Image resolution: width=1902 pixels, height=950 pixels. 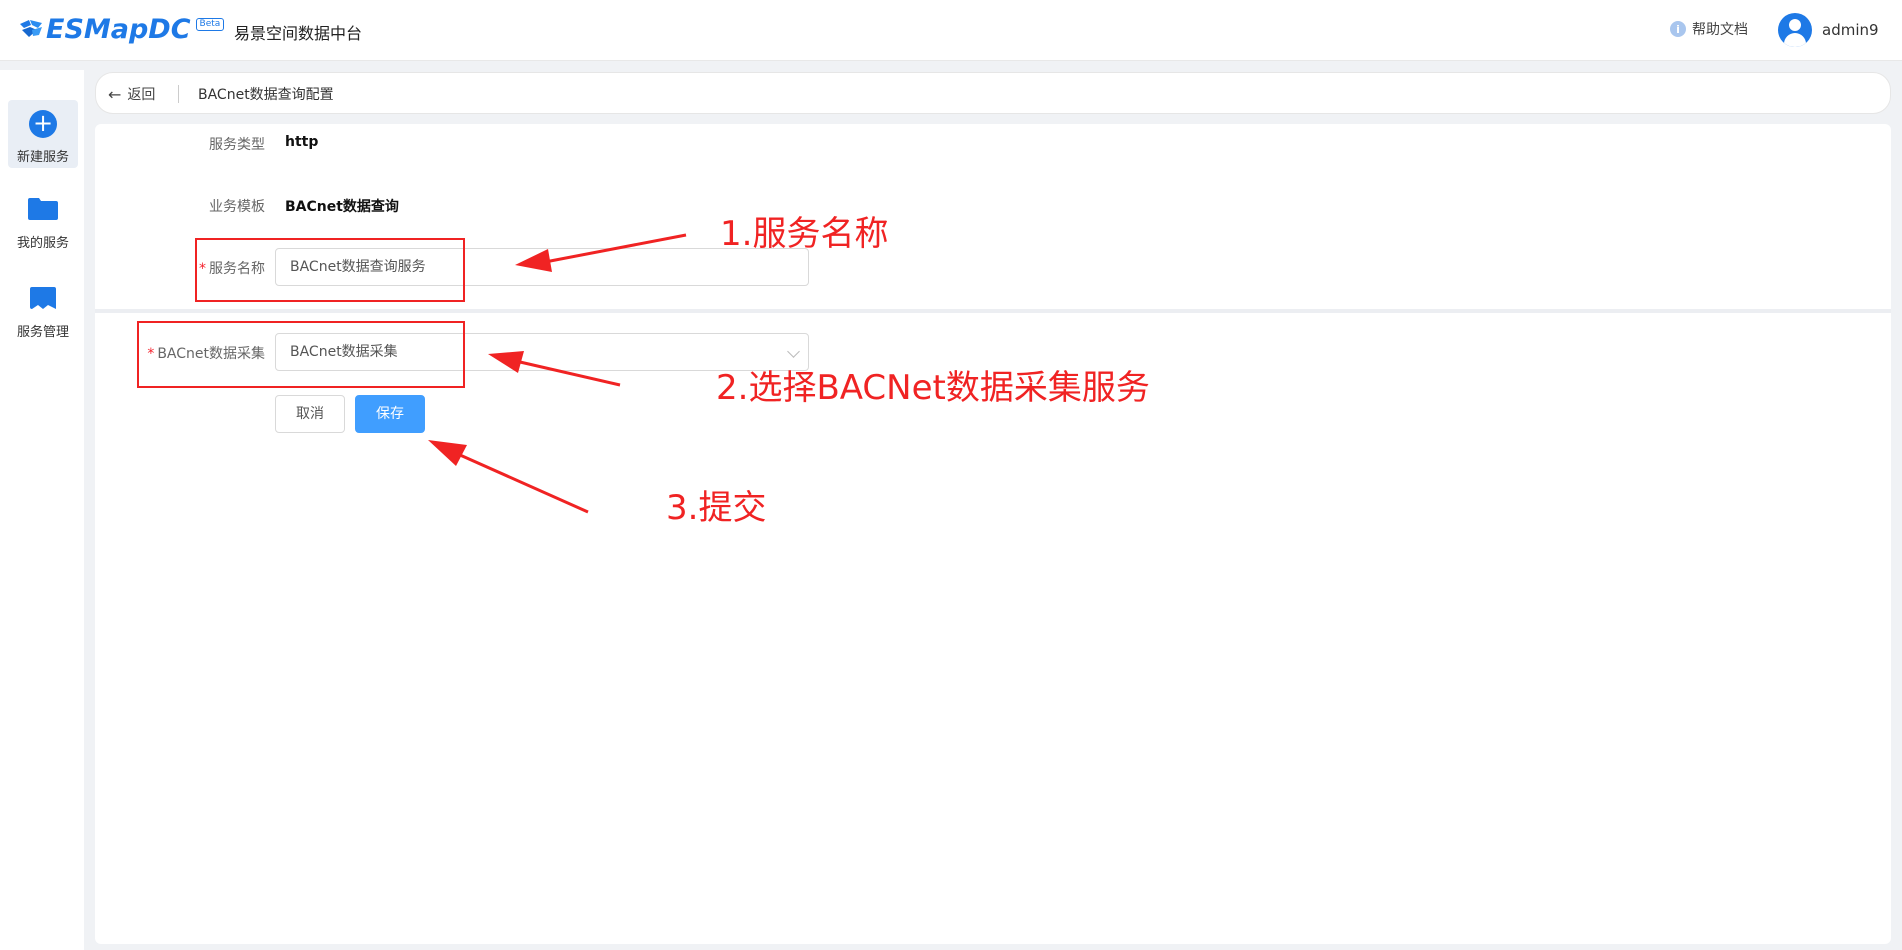 What do you see at coordinates (390, 414) in the screenshot?
I see `save-button: 保存` at bounding box center [390, 414].